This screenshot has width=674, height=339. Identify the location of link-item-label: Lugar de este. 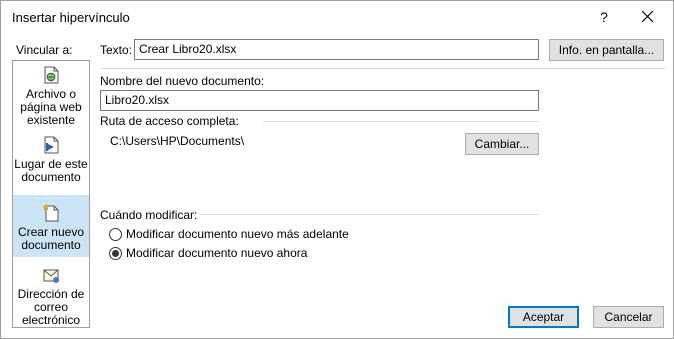
(51, 164).